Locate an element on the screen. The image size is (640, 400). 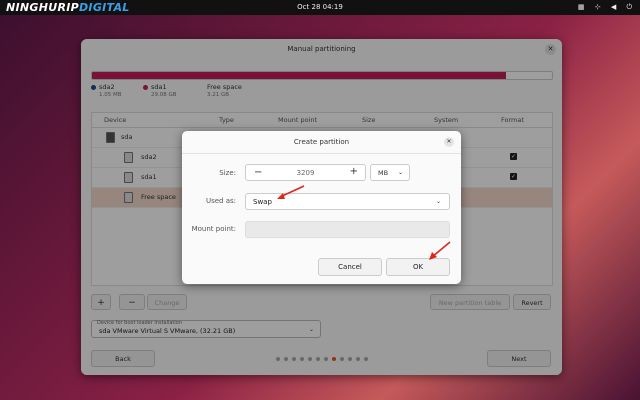
cancel-button: Cancel is located at coordinates (350, 267).